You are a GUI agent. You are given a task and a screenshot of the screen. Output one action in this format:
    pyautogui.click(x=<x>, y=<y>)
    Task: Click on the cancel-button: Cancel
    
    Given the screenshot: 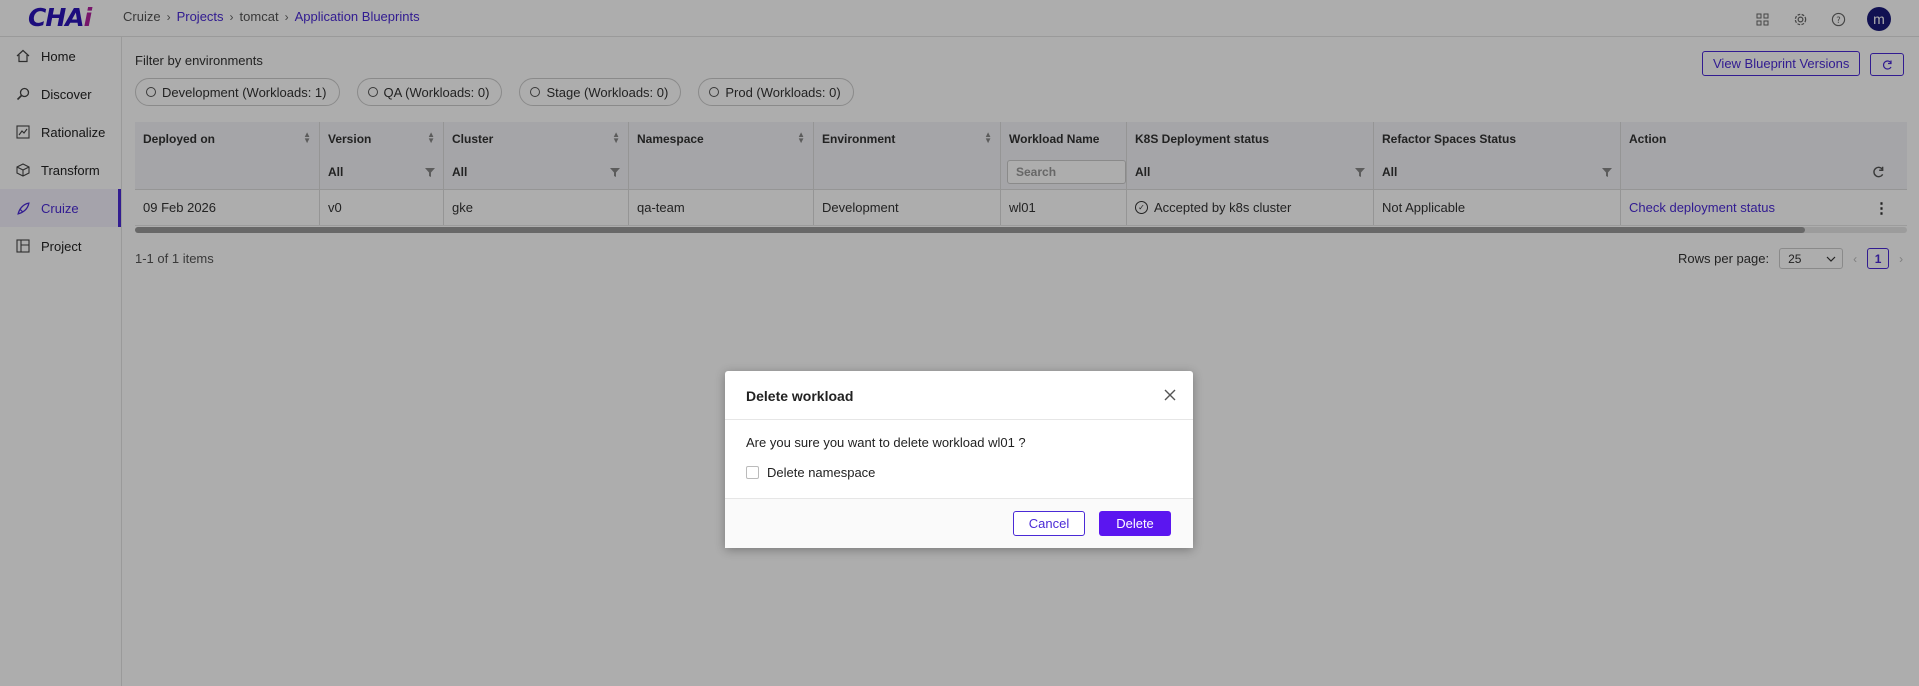 What is the action you would take?
    pyautogui.click(x=1049, y=523)
    